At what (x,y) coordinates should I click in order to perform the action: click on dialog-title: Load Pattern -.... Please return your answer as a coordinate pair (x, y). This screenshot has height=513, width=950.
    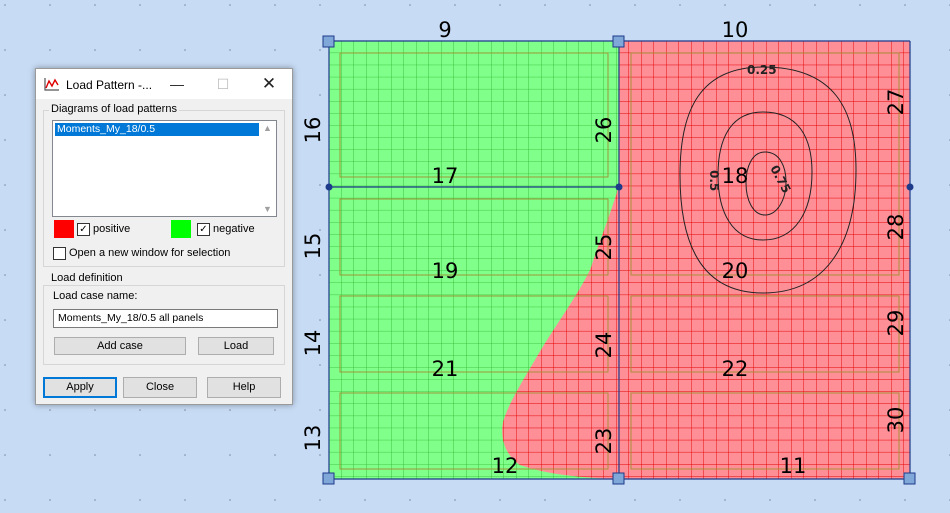
    Looking at the image, I should click on (109, 85).